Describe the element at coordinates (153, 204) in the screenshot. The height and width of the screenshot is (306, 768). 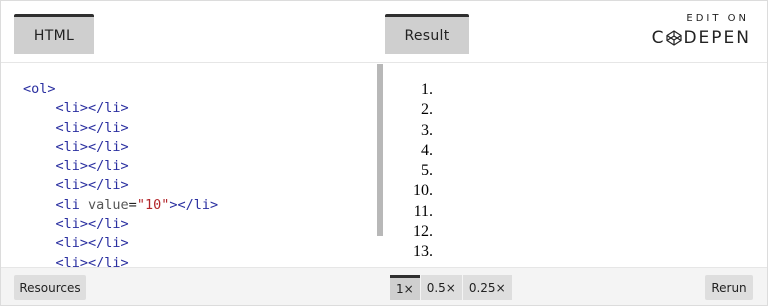
I see `code-string: "10"` at that location.